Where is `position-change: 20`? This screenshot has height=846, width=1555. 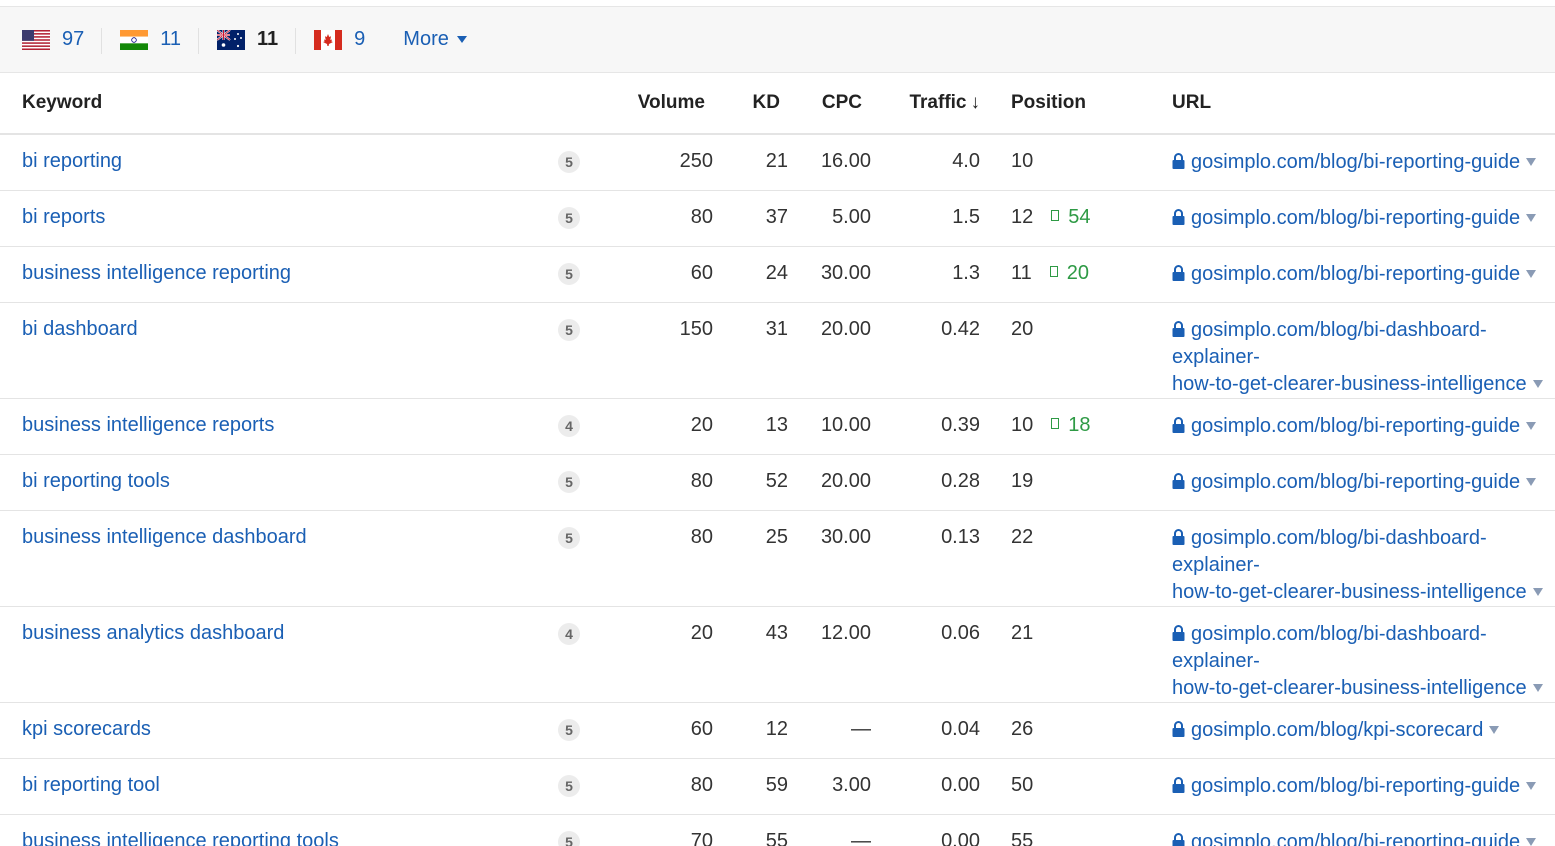
position-change: 20 is located at coordinates (1069, 273).